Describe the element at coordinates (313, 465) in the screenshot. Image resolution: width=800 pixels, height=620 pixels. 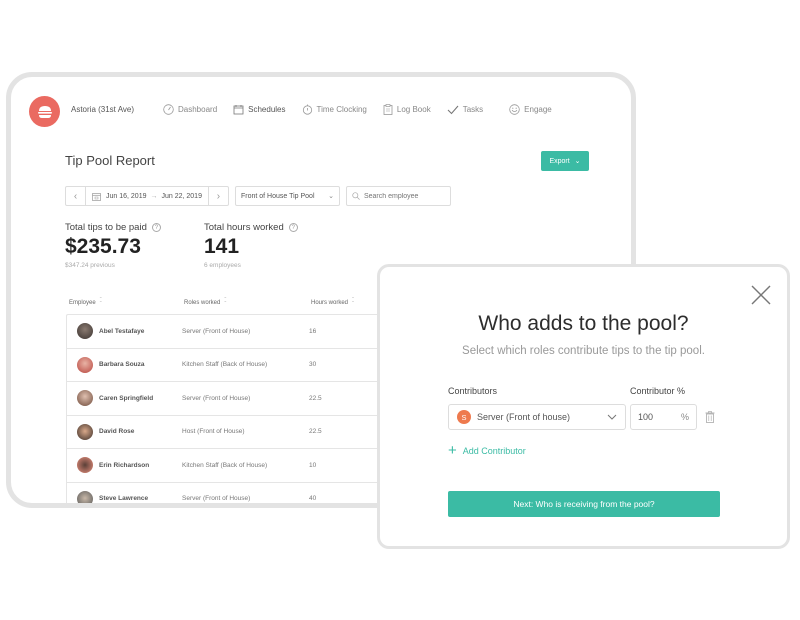
I see `employee-hours: 10` at that location.